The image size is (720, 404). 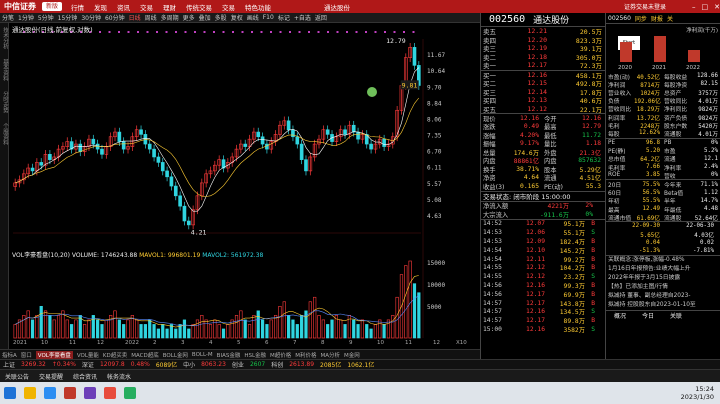 I want to click on indicator-tab-13: M金网, so click(x=352, y=355).